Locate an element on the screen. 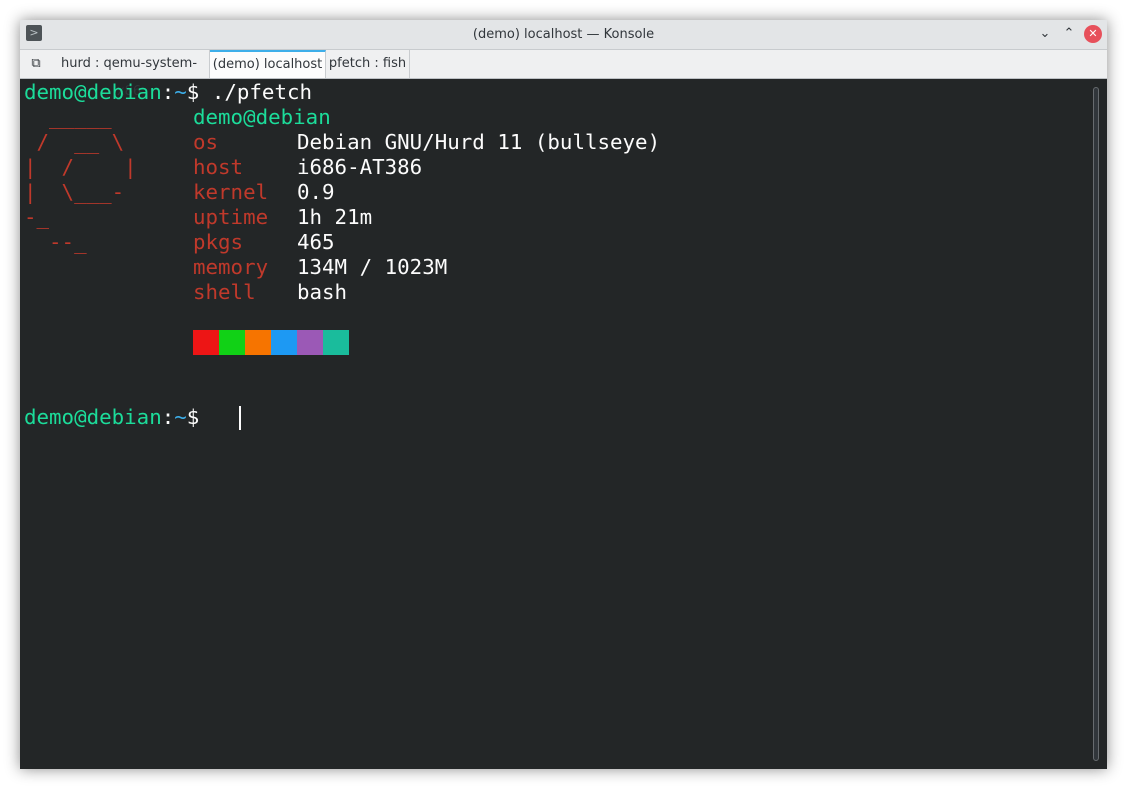  logo-line: -_ is located at coordinates (37, 217).